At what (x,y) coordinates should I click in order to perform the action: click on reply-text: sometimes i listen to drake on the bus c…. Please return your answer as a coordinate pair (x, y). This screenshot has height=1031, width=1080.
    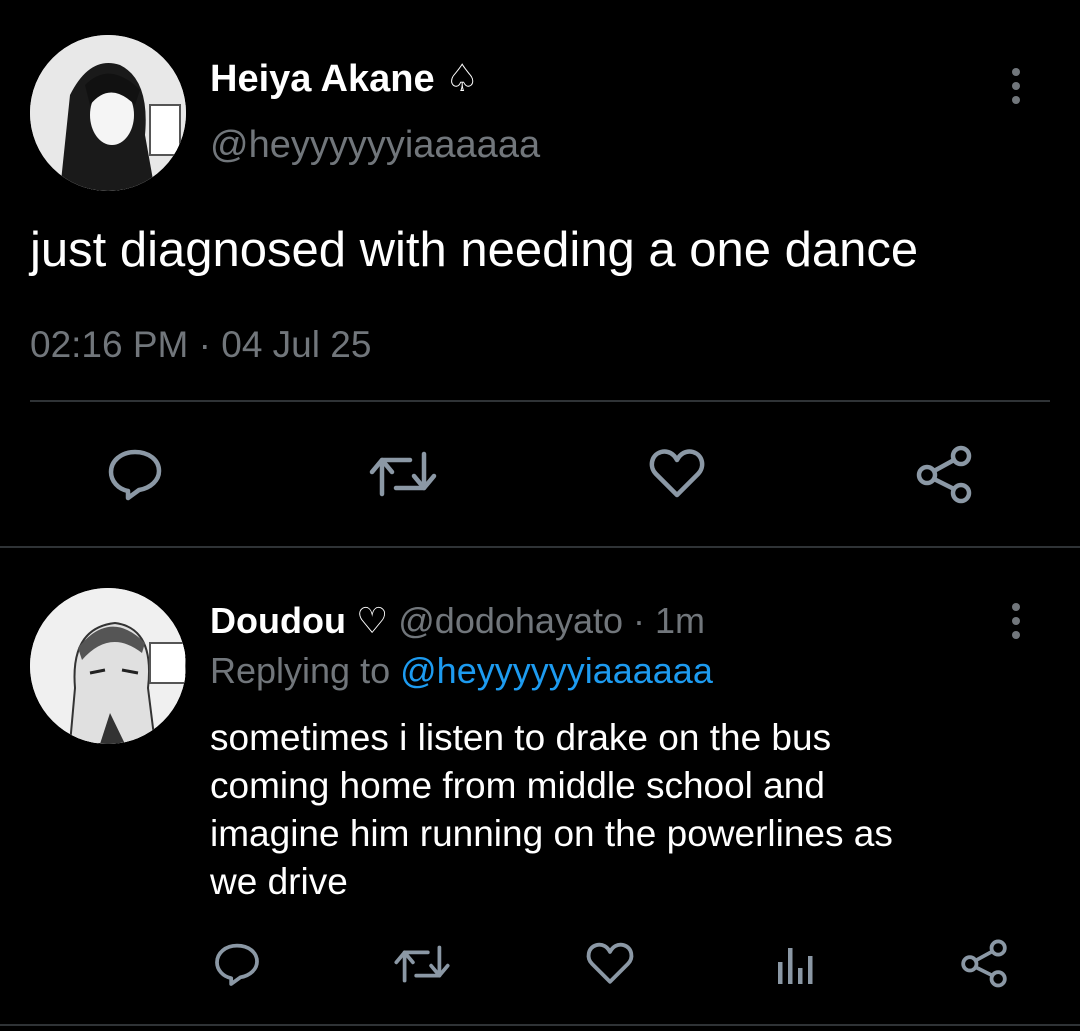
    Looking at the image, I should click on (551, 810).